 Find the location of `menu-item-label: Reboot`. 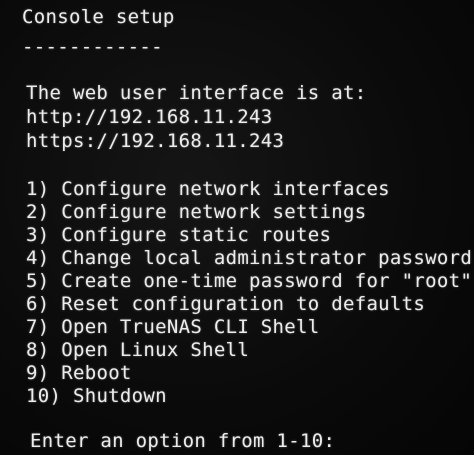

menu-item-label: Reboot is located at coordinates (96, 373).